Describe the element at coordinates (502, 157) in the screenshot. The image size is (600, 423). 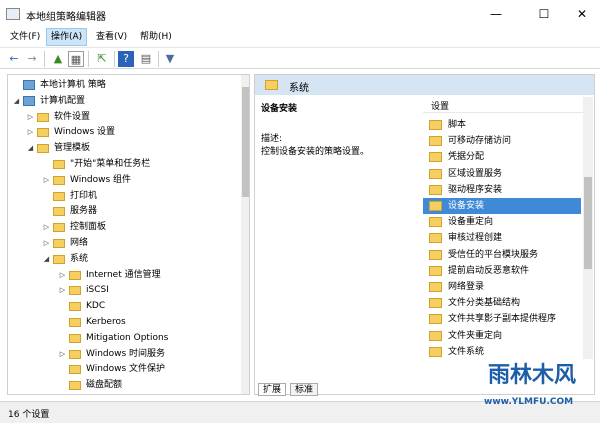
I see `setting-list-item: 凭据分配` at that location.